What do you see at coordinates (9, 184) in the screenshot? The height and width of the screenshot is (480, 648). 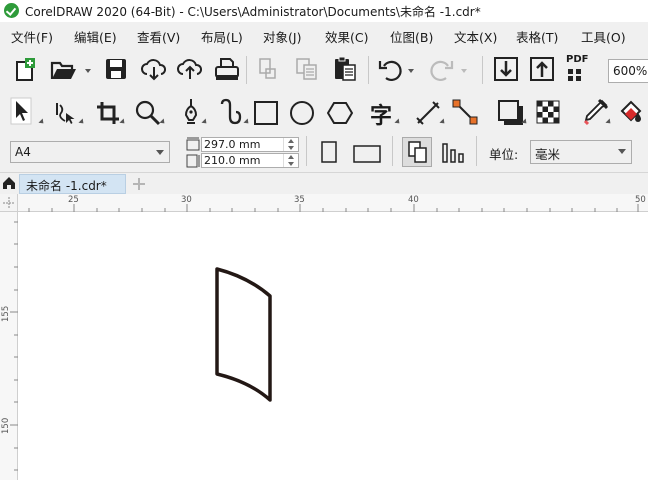 I see `home-icon` at bounding box center [9, 184].